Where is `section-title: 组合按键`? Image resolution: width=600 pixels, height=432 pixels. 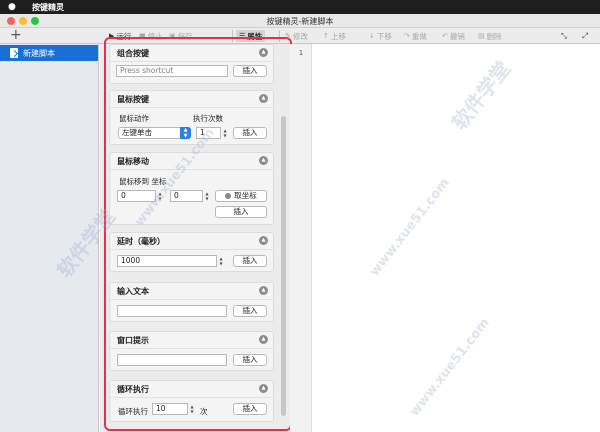 section-title: 组合按键 is located at coordinates (133, 53).